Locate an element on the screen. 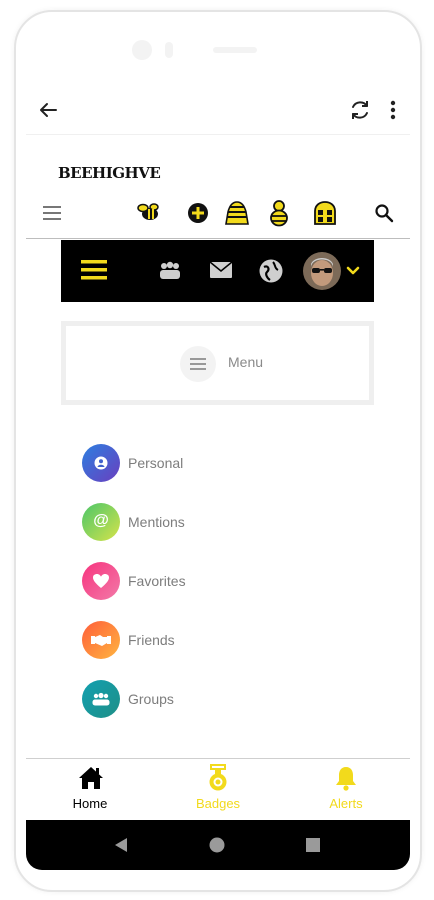 This screenshot has width=434, height=900. list-item-personal: Personal is located at coordinates (182, 463).